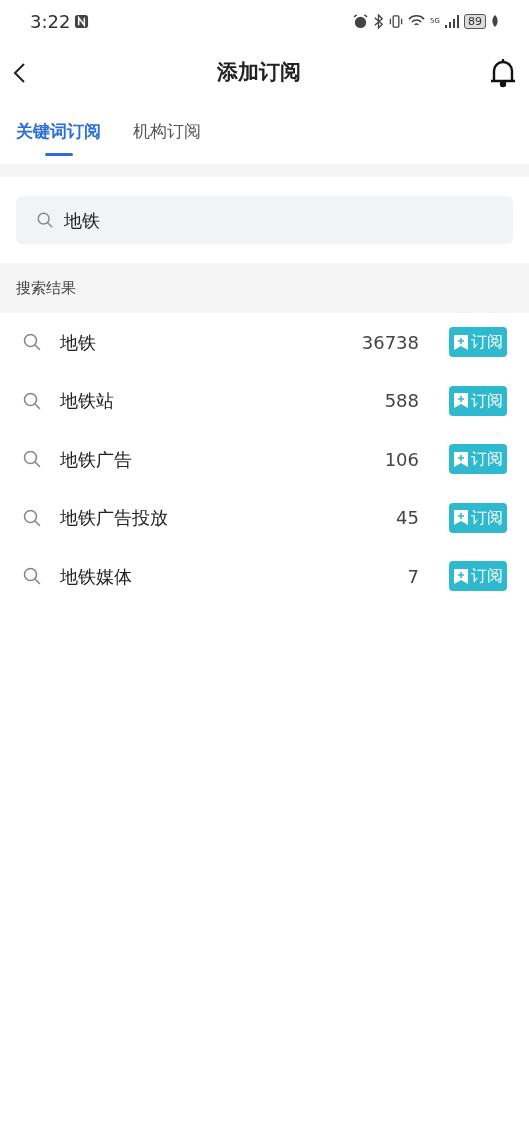  Describe the element at coordinates (96, 459) in the screenshot. I see `result-keyword: 地铁广告` at that location.